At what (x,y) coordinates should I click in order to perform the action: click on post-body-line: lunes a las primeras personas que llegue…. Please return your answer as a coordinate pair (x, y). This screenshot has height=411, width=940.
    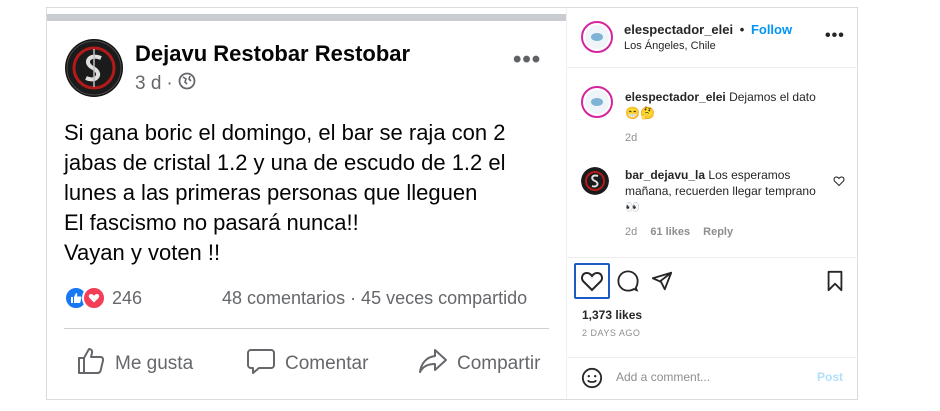
    Looking at the image, I should click on (271, 192).